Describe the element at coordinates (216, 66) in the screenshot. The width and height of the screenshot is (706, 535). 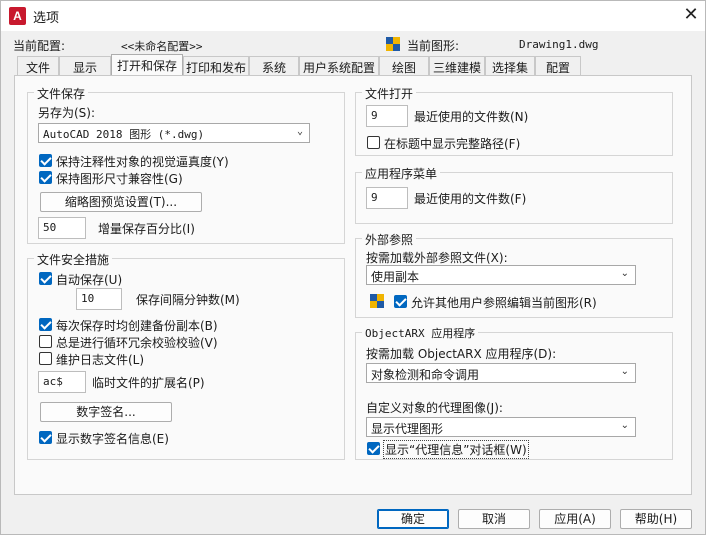
I see `tab-plot-and-publish: 打印和发布` at that location.